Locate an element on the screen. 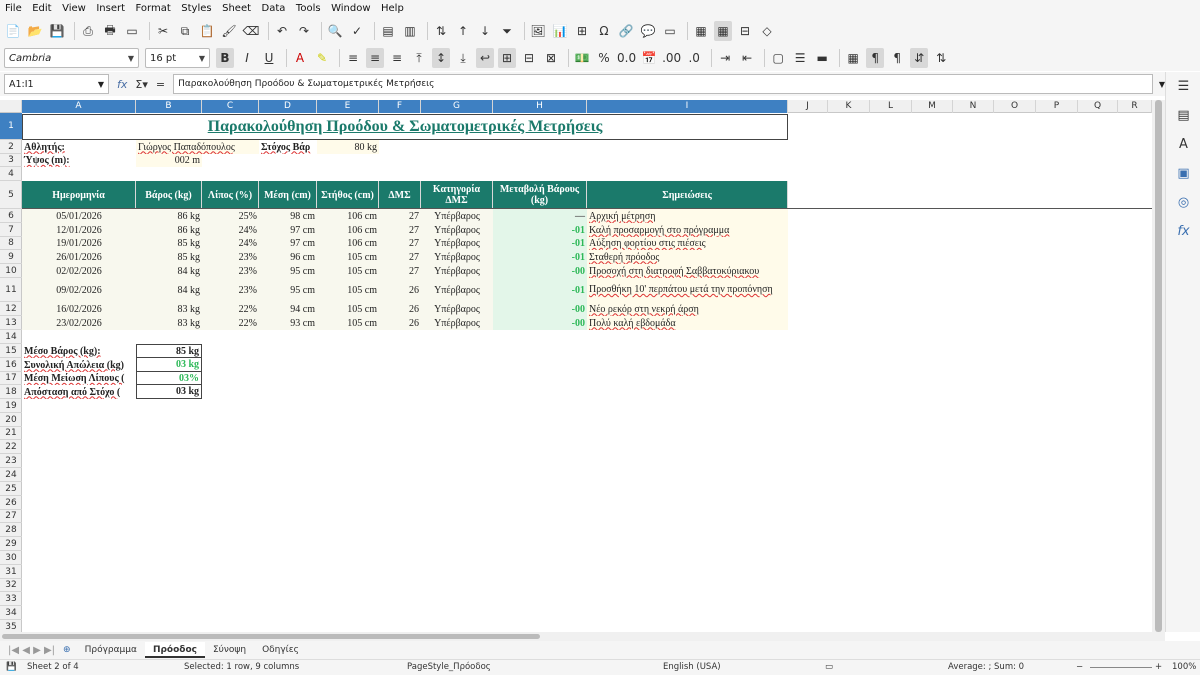  row-header-22: 22 is located at coordinates (11, 447).